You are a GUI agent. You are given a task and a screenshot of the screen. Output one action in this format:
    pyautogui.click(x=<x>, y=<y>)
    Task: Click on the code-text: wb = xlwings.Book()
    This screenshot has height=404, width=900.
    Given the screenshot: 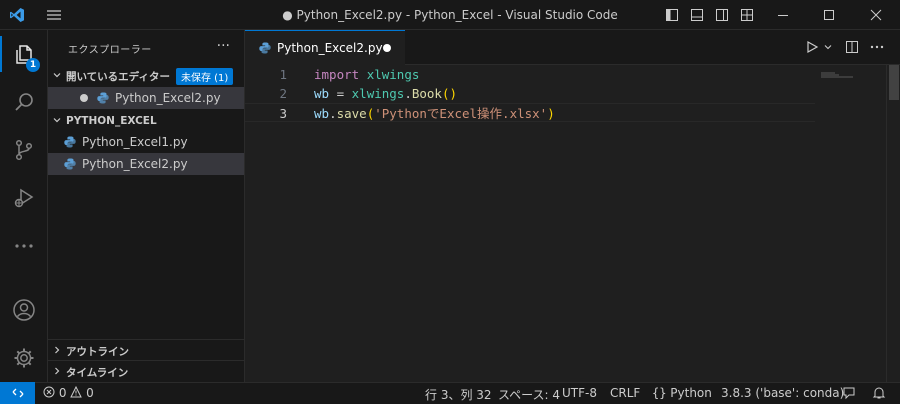 What is the action you would take?
    pyautogui.click(x=385, y=93)
    